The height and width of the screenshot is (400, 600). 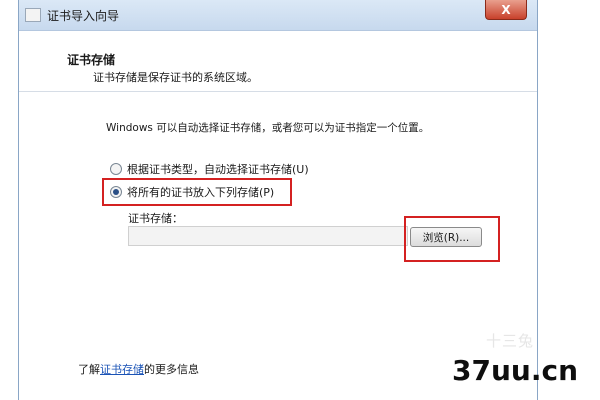 I want to click on watermark-logo: 37uu.cn, so click(x=515, y=370).